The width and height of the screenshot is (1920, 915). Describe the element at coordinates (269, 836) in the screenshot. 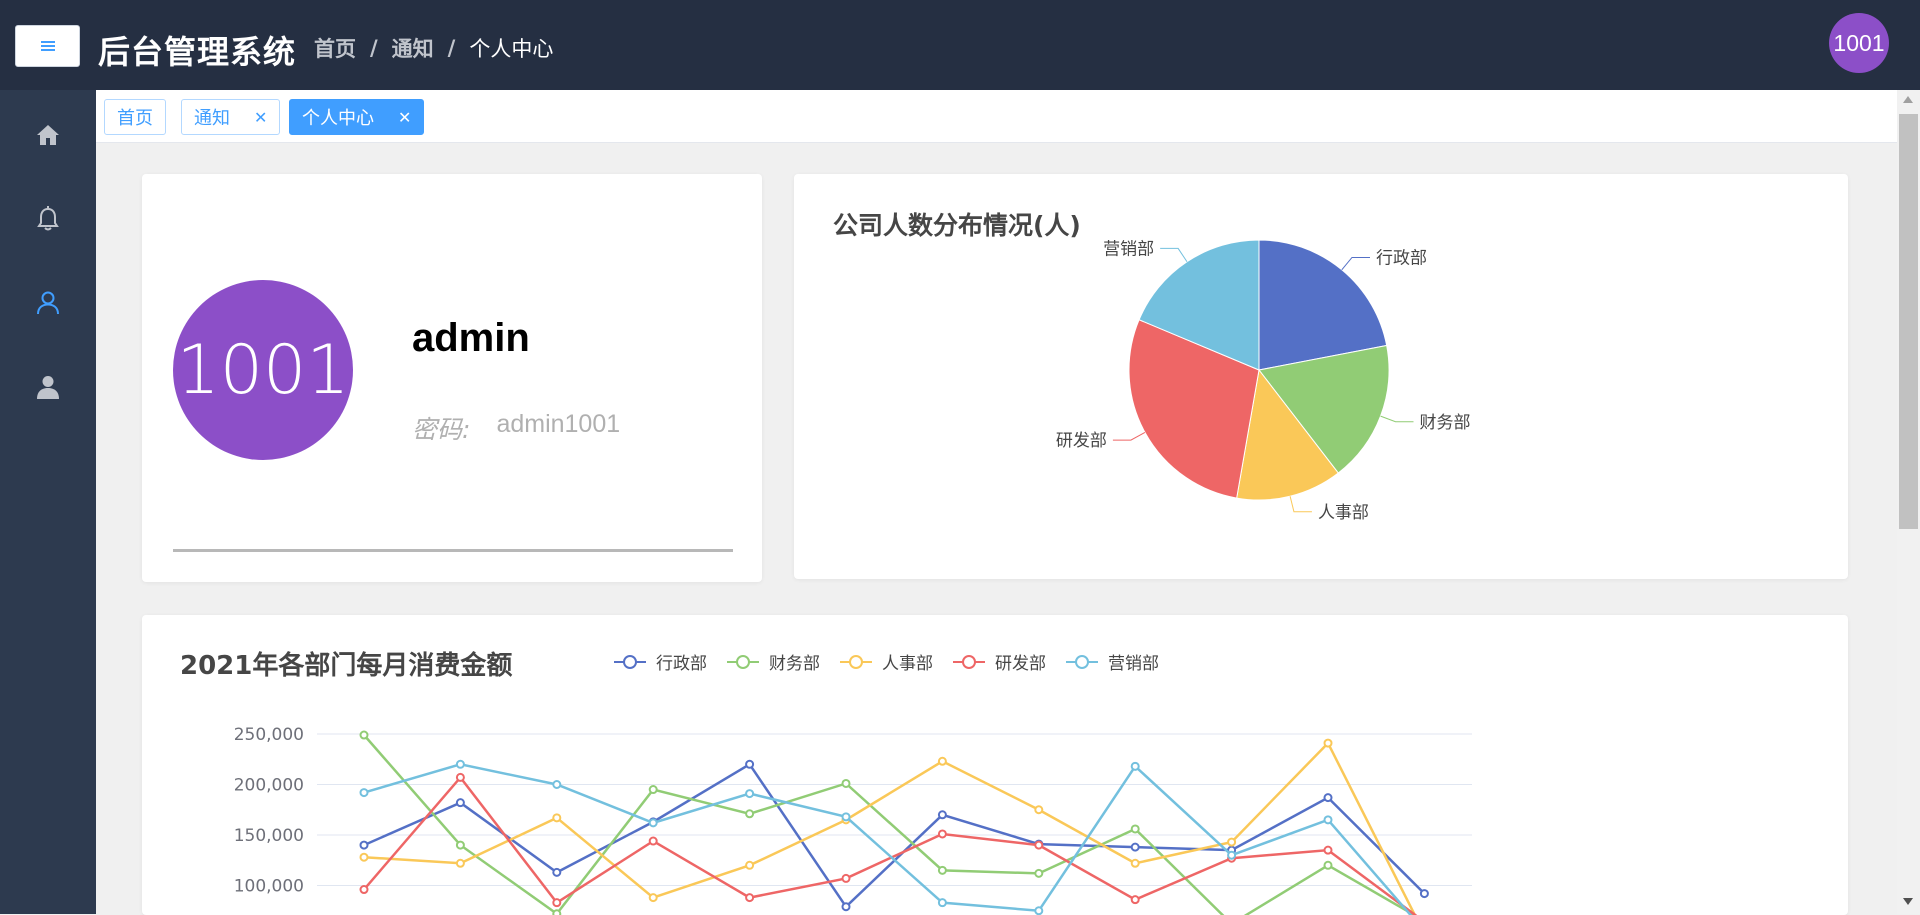

I see `y-tick-label: 150,000` at that location.